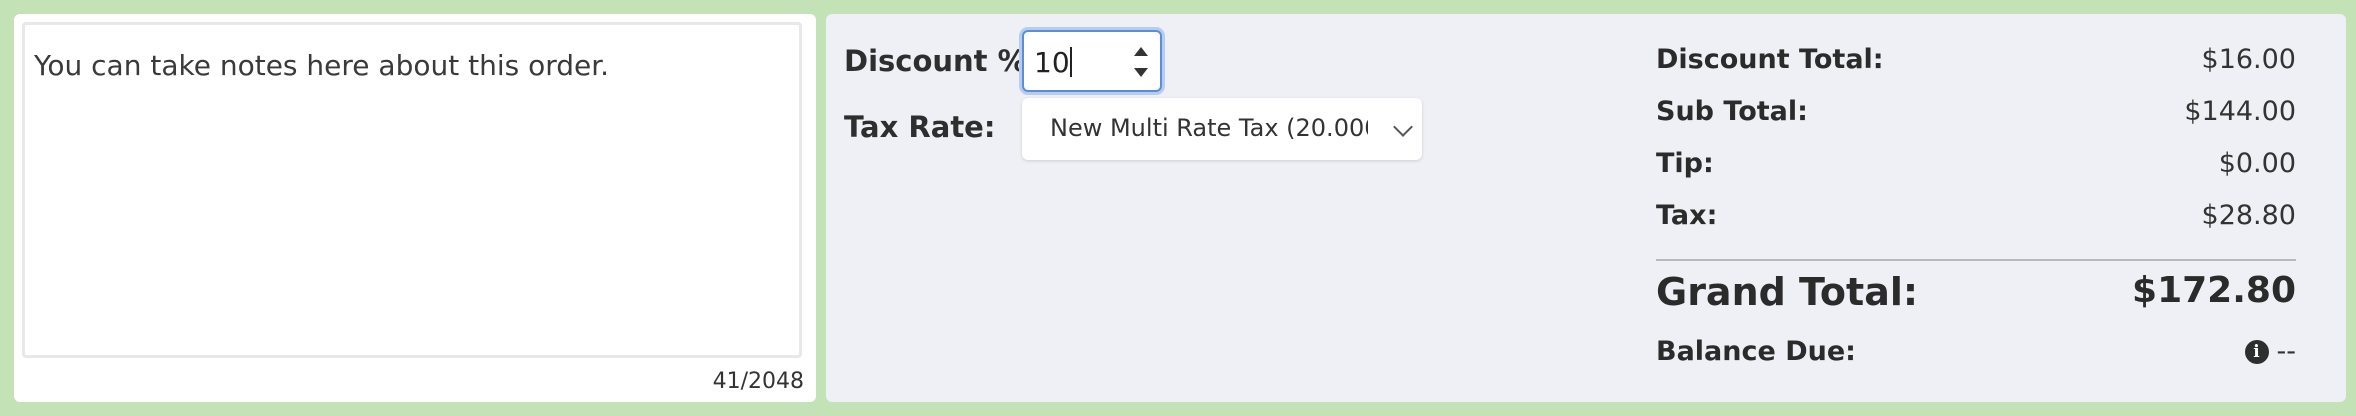 The width and height of the screenshot is (2356, 416). Describe the element at coordinates (2248, 215) in the screenshot. I see `tax-amount-value: $28.80` at that location.